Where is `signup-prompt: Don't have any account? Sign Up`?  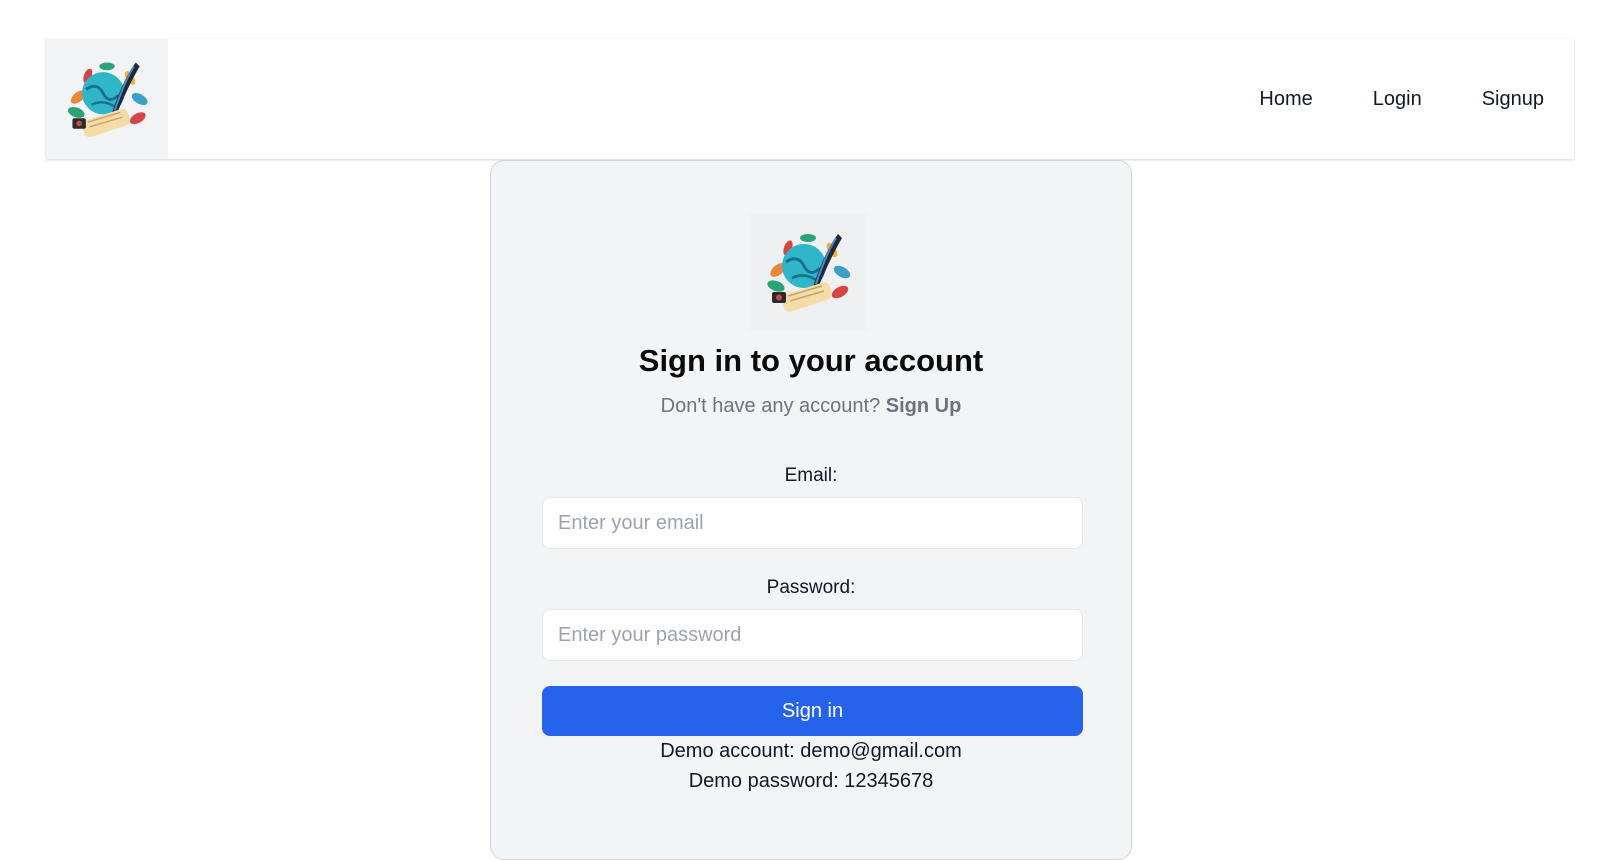
signup-prompt: Don't have any account? Sign Up is located at coordinates (811, 406).